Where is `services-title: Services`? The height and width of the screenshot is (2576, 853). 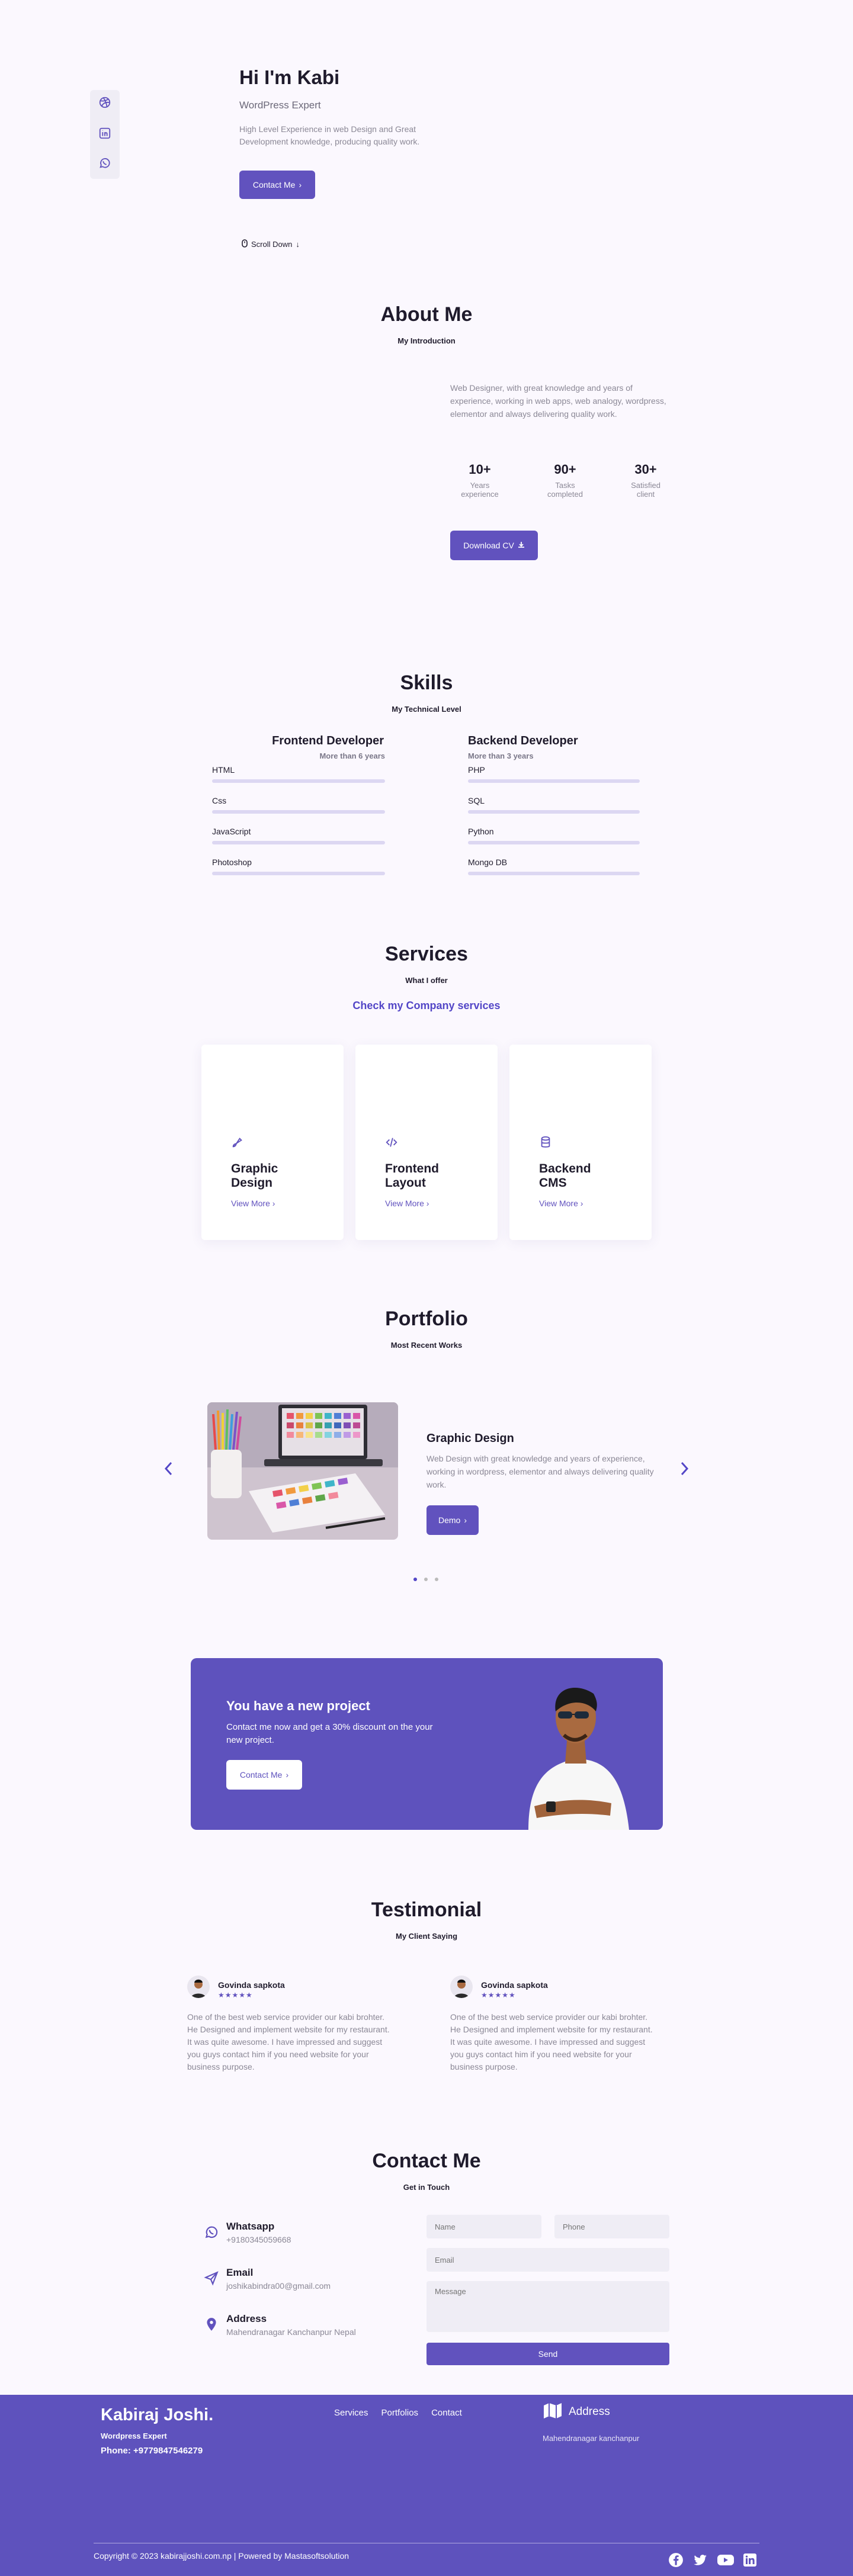 services-title: Services is located at coordinates (426, 954).